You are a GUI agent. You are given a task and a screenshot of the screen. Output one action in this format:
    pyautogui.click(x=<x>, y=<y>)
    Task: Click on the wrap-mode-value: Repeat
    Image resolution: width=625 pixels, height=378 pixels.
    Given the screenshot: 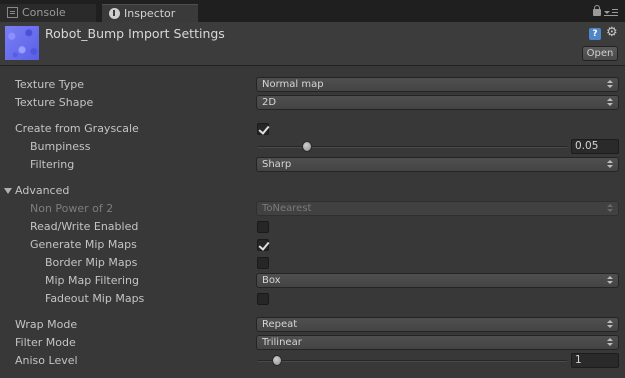 What is the action you would take?
    pyautogui.click(x=280, y=324)
    